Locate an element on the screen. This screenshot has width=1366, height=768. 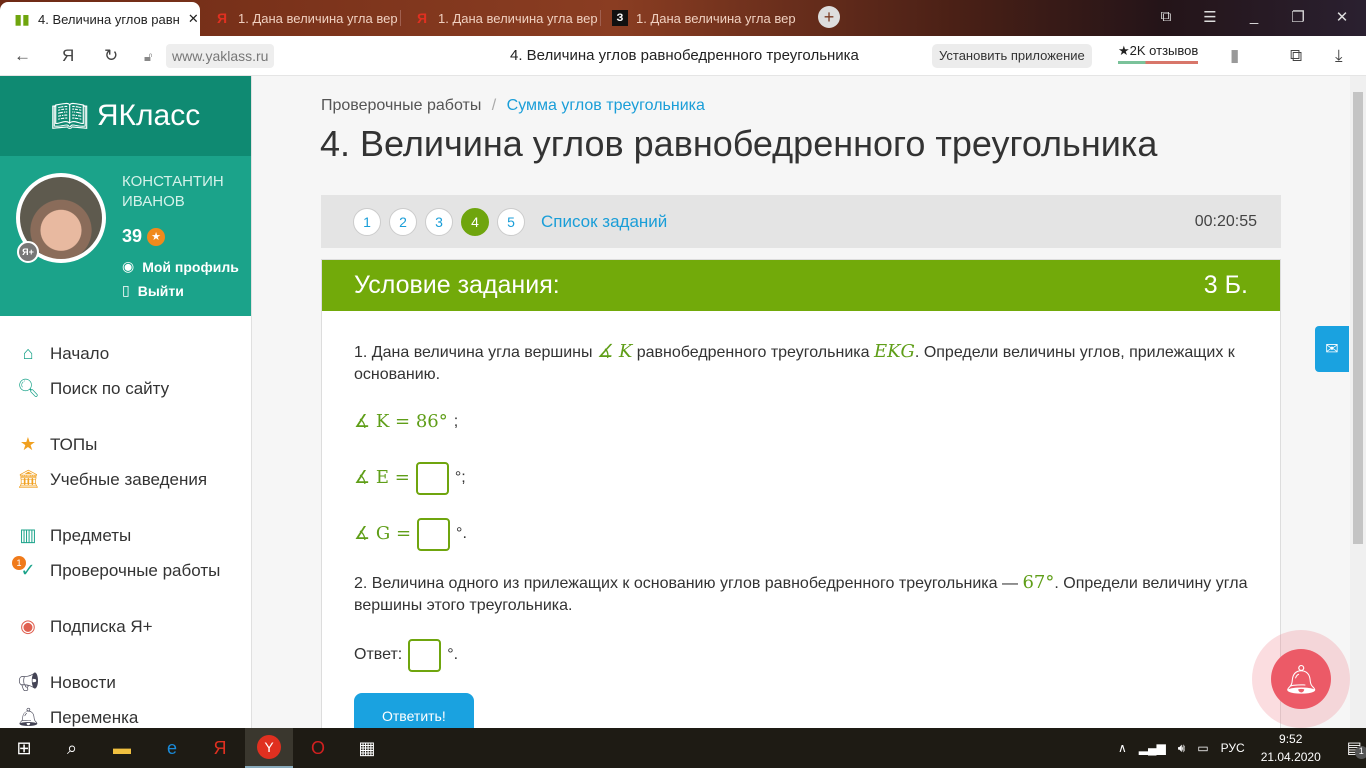
answer-input is located at coordinates (425, 655).